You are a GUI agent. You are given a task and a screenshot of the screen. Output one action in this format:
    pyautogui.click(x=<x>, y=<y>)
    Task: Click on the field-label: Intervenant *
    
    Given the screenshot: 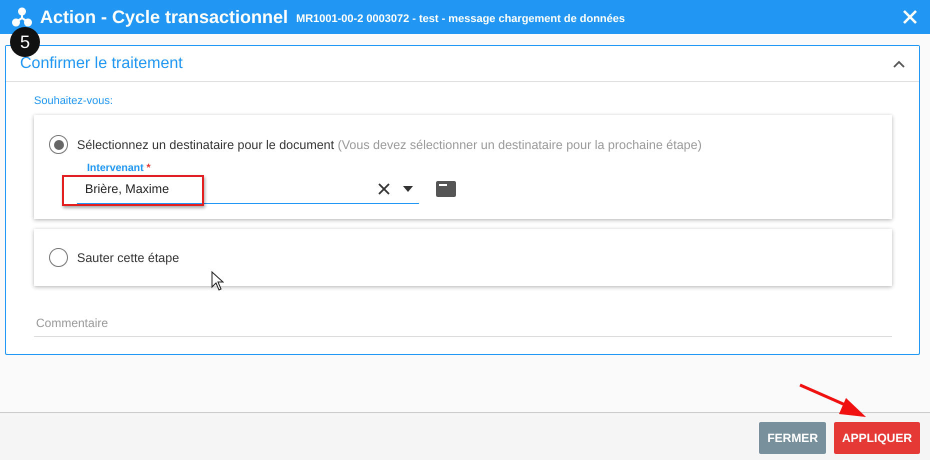 What is the action you would take?
    pyautogui.click(x=119, y=168)
    